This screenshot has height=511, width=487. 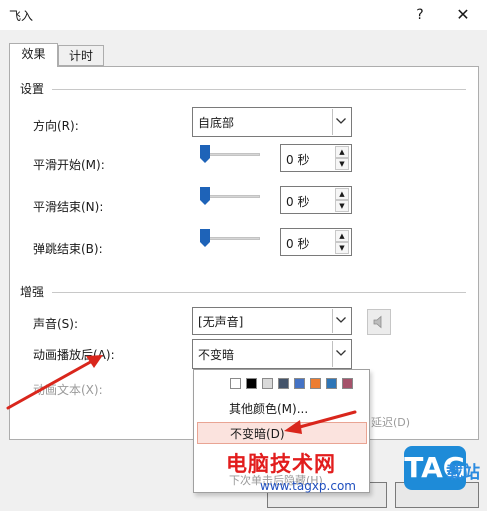 What do you see at coordinates (33, 55) in the screenshot?
I see `tab-effect: 效果` at bounding box center [33, 55].